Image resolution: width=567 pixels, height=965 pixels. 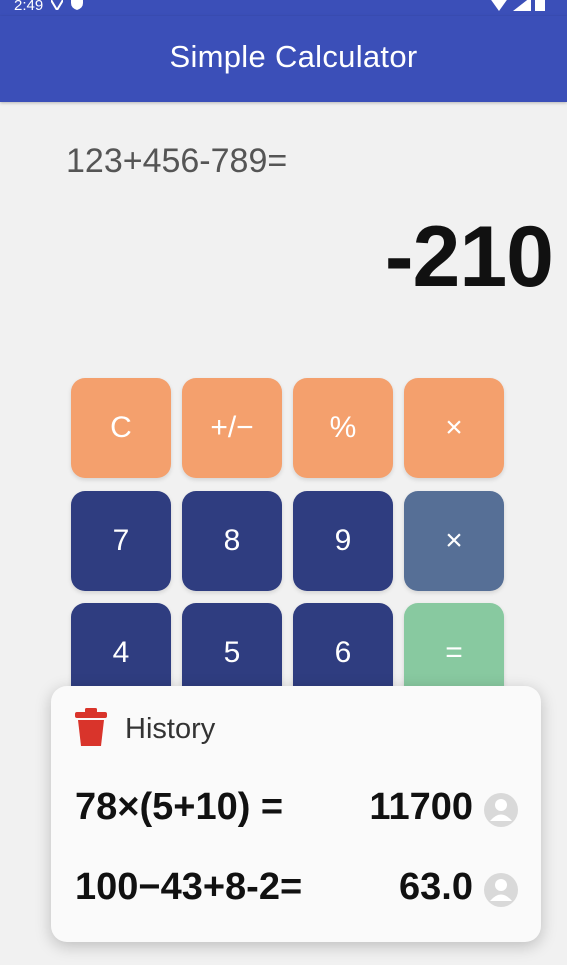 What do you see at coordinates (454, 428) in the screenshot?
I see `multiply-button: ×` at bounding box center [454, 428].